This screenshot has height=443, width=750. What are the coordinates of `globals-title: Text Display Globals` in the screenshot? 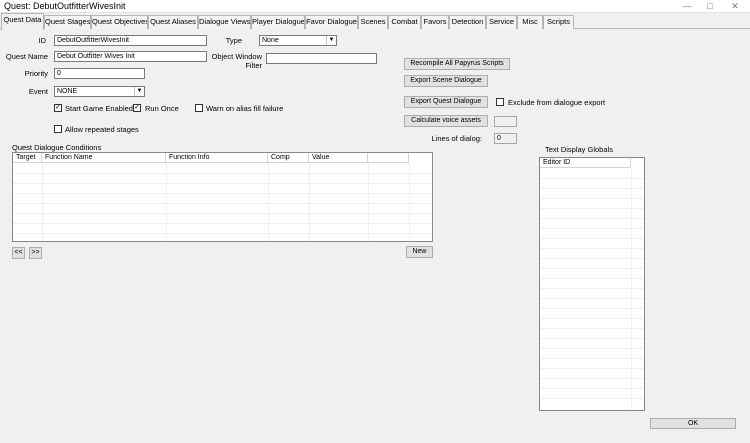 It's located at (579, 149).